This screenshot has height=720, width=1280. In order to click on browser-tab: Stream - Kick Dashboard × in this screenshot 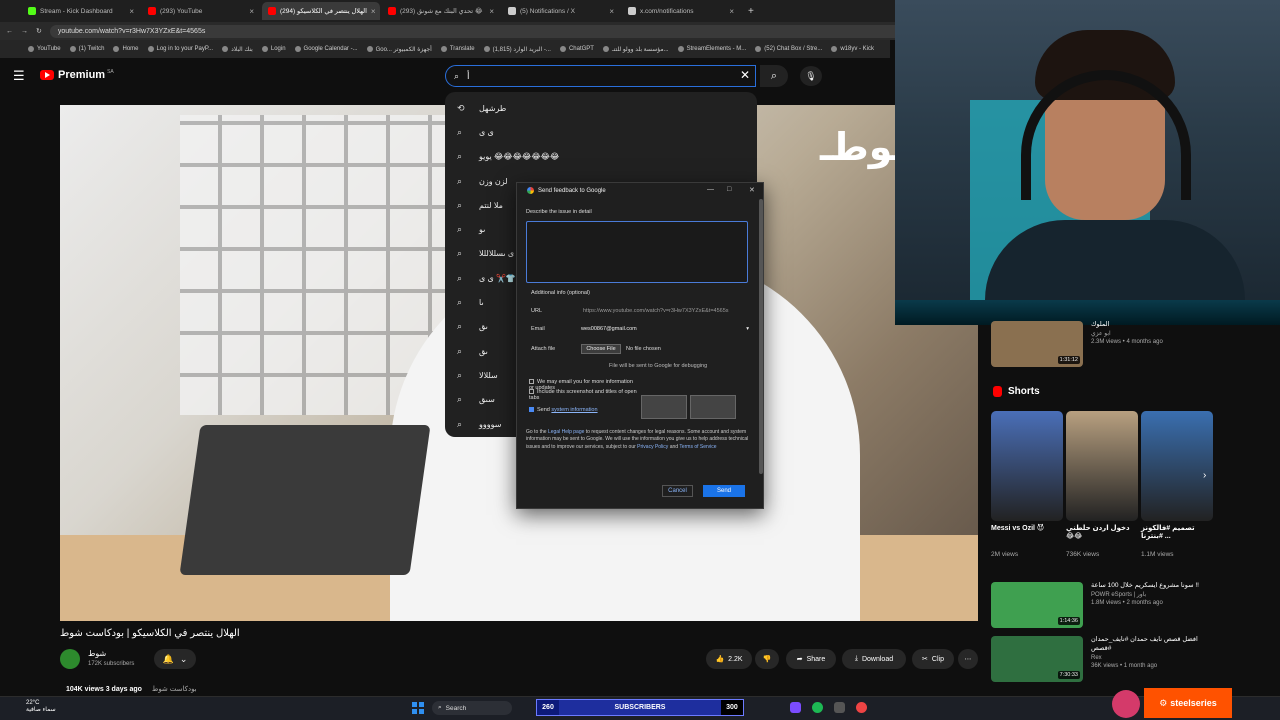, I will do `click(81, 11)`.